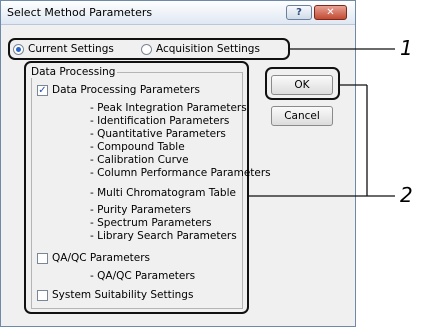 This screenshot has height=327, width=423. I want to click on callout-label-1: 1, so click(406, 48).